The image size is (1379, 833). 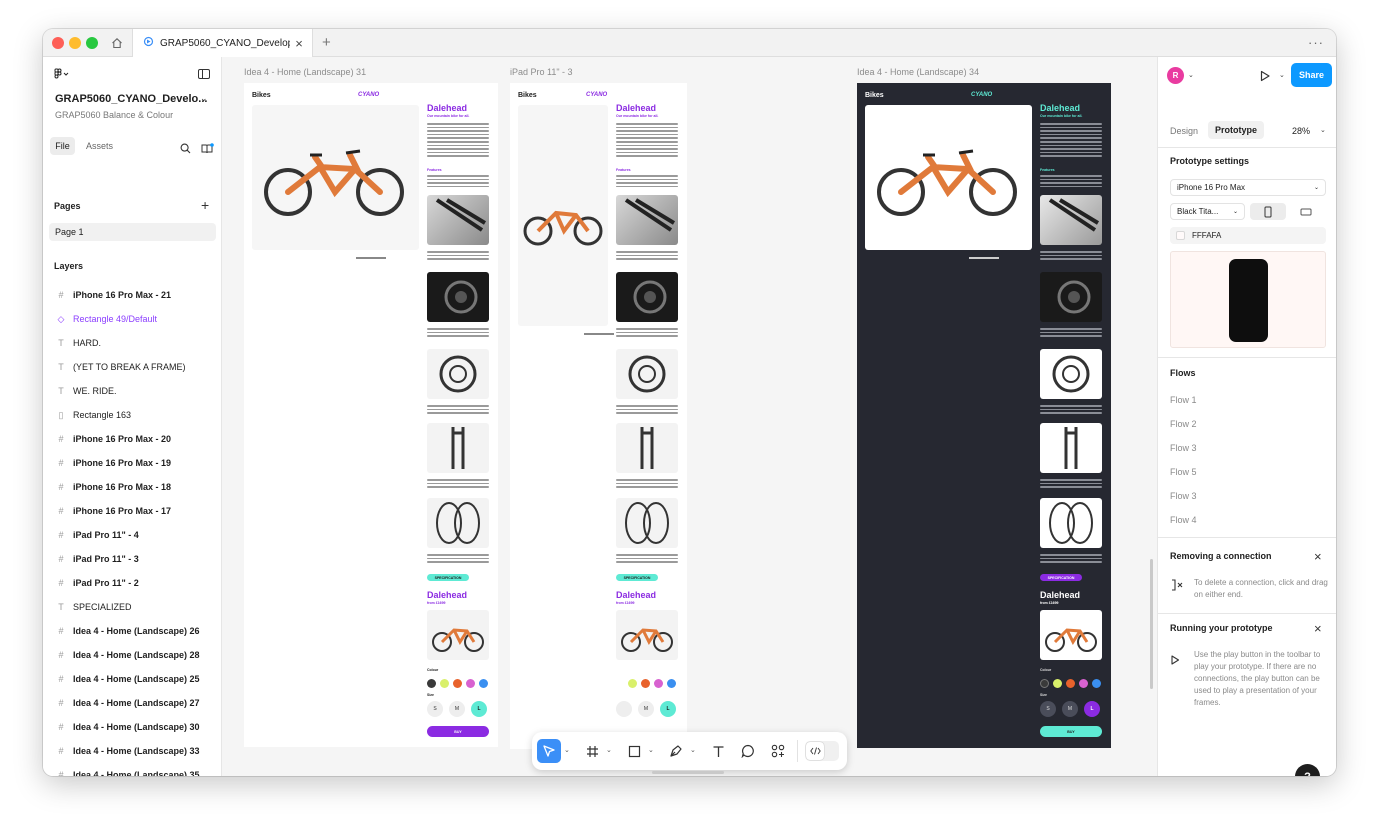 I want to click on layer-row: # Idea 4 - Home (Landscape) 28, so click(x=132, y=655).